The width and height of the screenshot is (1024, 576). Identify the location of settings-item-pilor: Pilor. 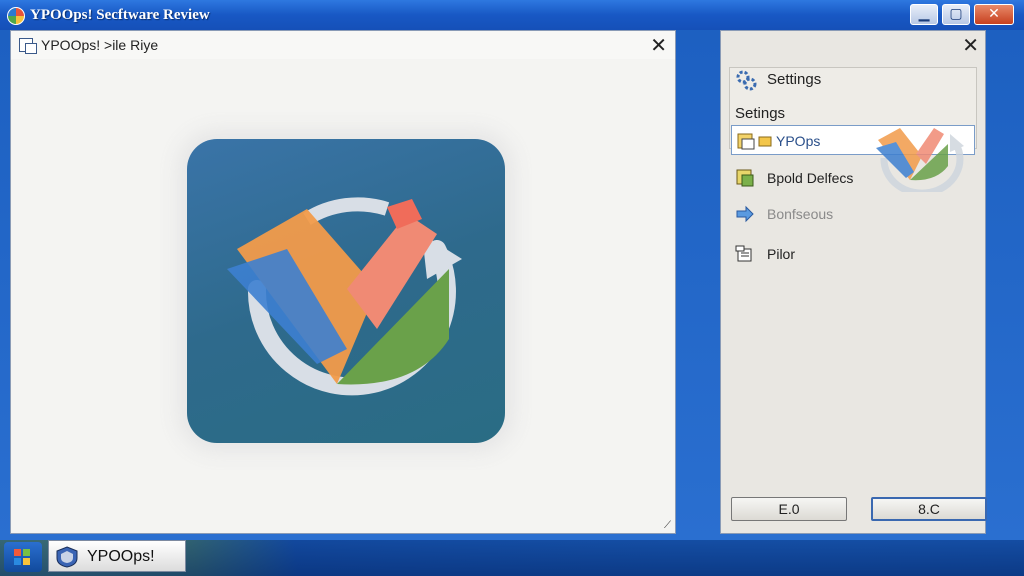
(853, 254).